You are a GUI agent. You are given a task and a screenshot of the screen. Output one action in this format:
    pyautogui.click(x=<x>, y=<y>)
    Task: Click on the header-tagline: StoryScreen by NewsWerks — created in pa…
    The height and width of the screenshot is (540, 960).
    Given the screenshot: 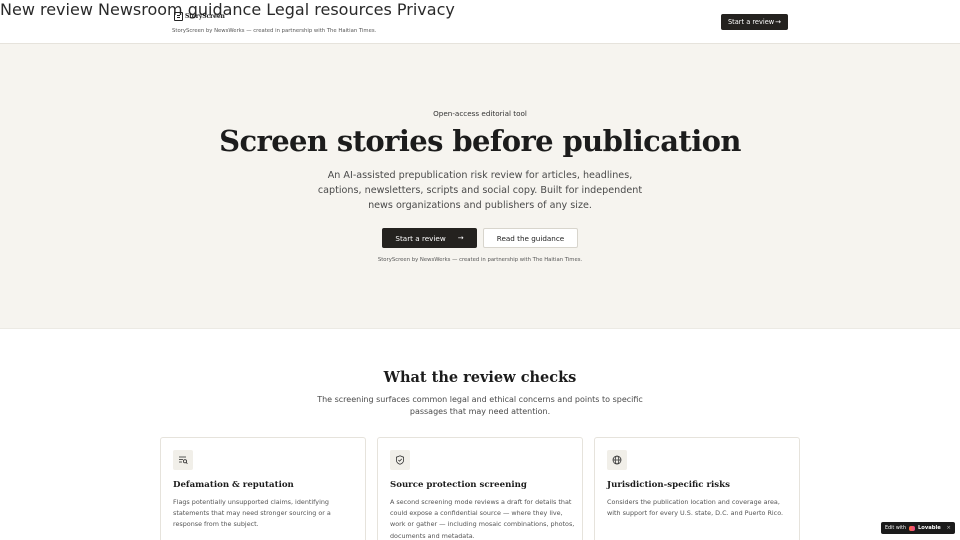 What is the action you would take?
    pyautogui.click(x=274, y=31)
    